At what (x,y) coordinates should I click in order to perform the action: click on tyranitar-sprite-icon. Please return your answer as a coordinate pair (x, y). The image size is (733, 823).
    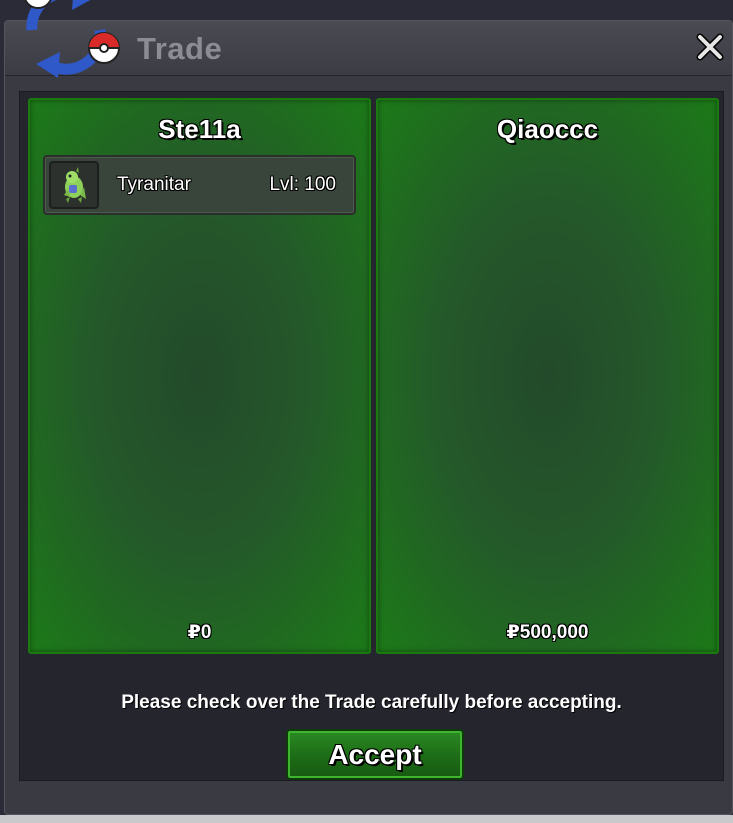
    Looking at the image, I should click on (75, 185).